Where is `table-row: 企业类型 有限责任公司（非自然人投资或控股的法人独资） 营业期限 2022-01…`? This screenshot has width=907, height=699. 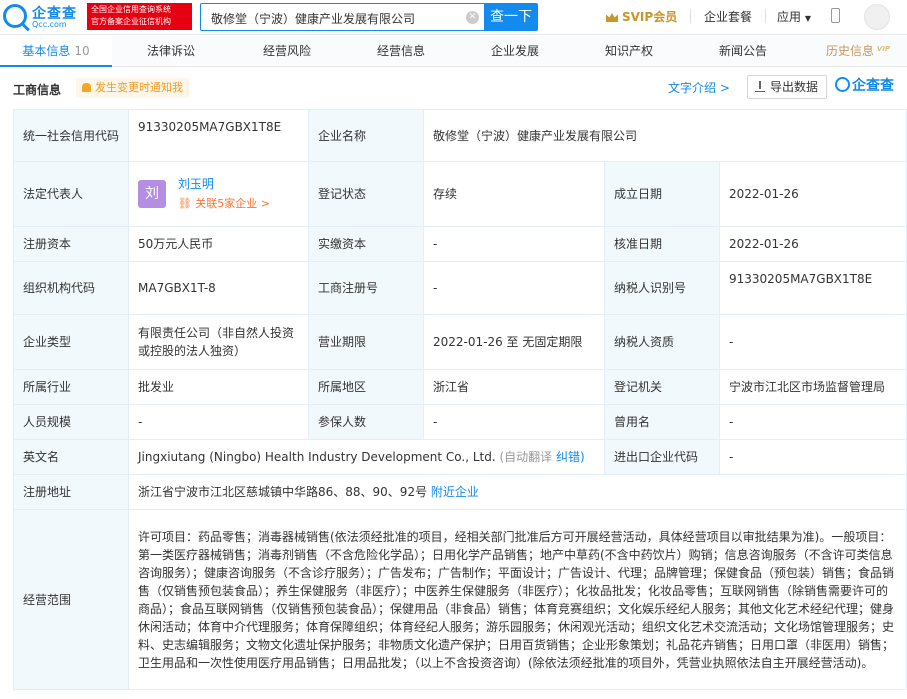 table-row: 企业类型 有限责任公司（非自然人投资或控股的法人独资） 营业期限 2022-01… is located at coordinates (460, 342).